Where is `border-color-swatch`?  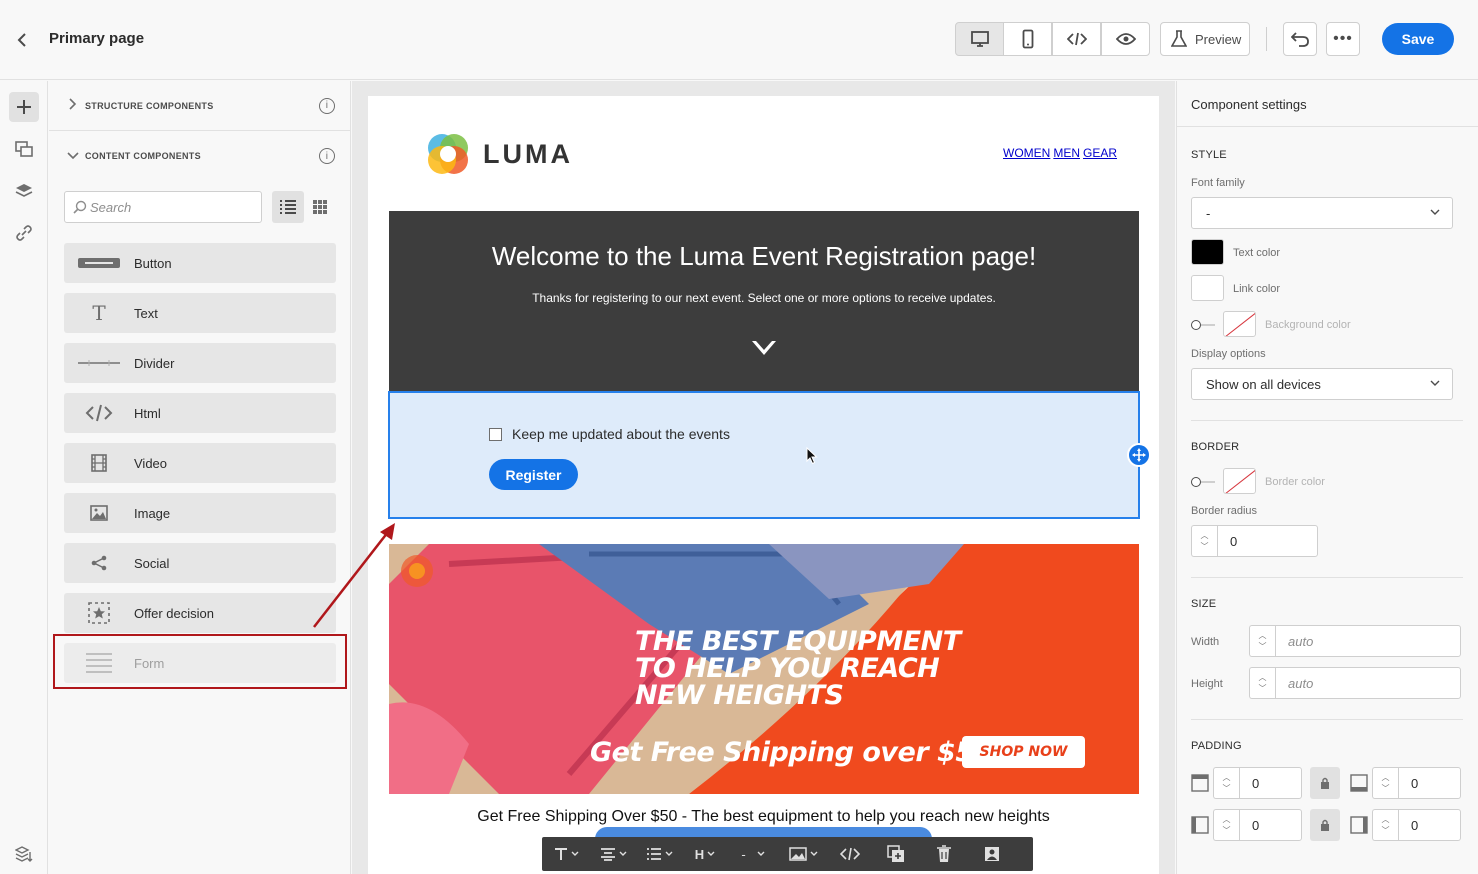 border-color-swatch is located at coordinates (1239, 481).